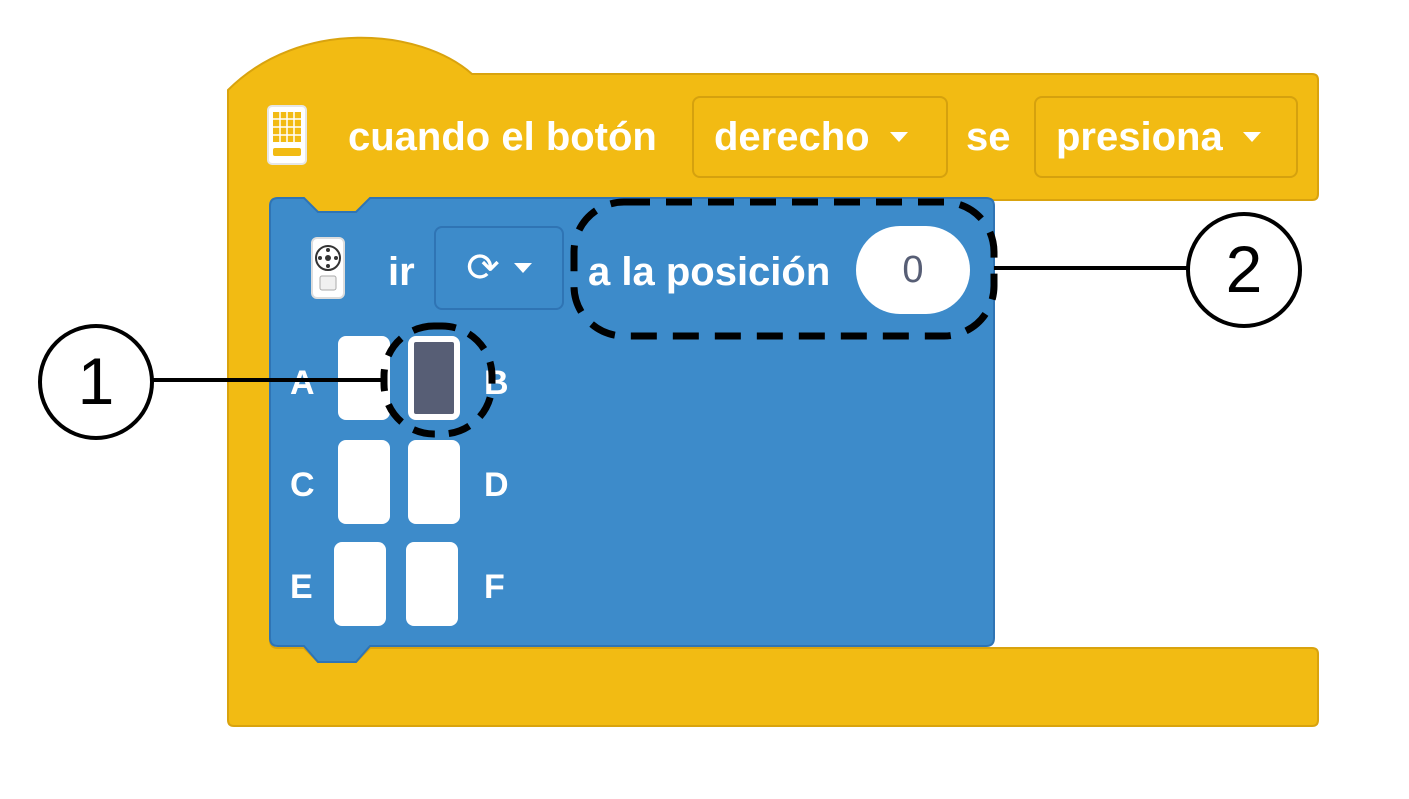 This screenshot has width=1409, height=799. What do you see at coordinates (784, 269) in the screenshot?
I see `highlight-position` at bounding box center [784, 269].